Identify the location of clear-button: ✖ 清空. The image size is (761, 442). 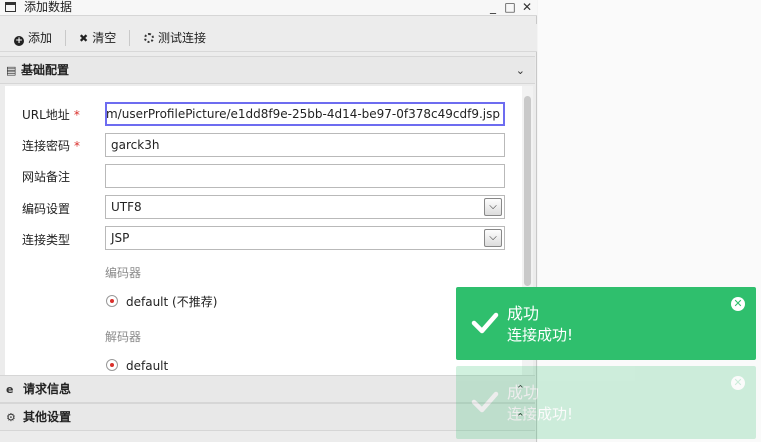
(97, 38).